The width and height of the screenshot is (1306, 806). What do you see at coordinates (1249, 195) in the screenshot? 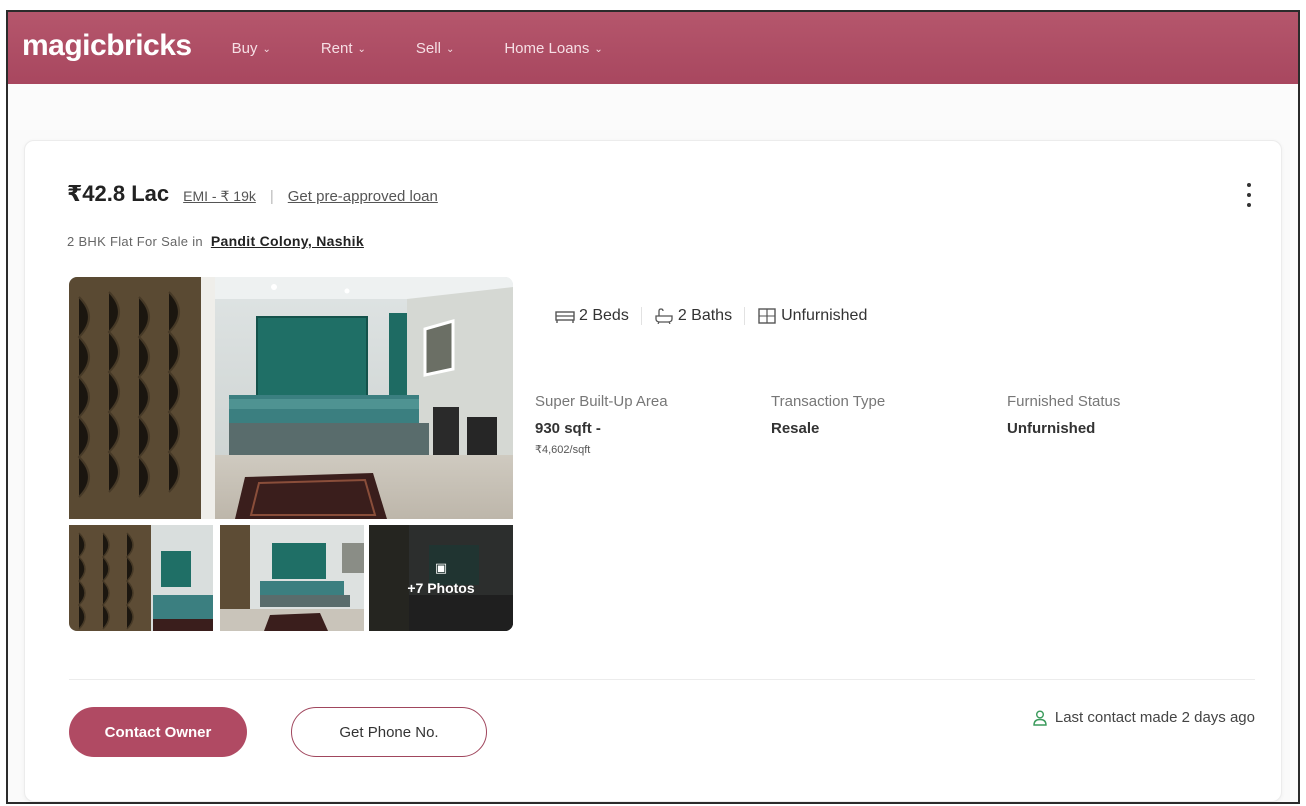
I see `kebab-menu-icon` at bounding box center [1249, 195].